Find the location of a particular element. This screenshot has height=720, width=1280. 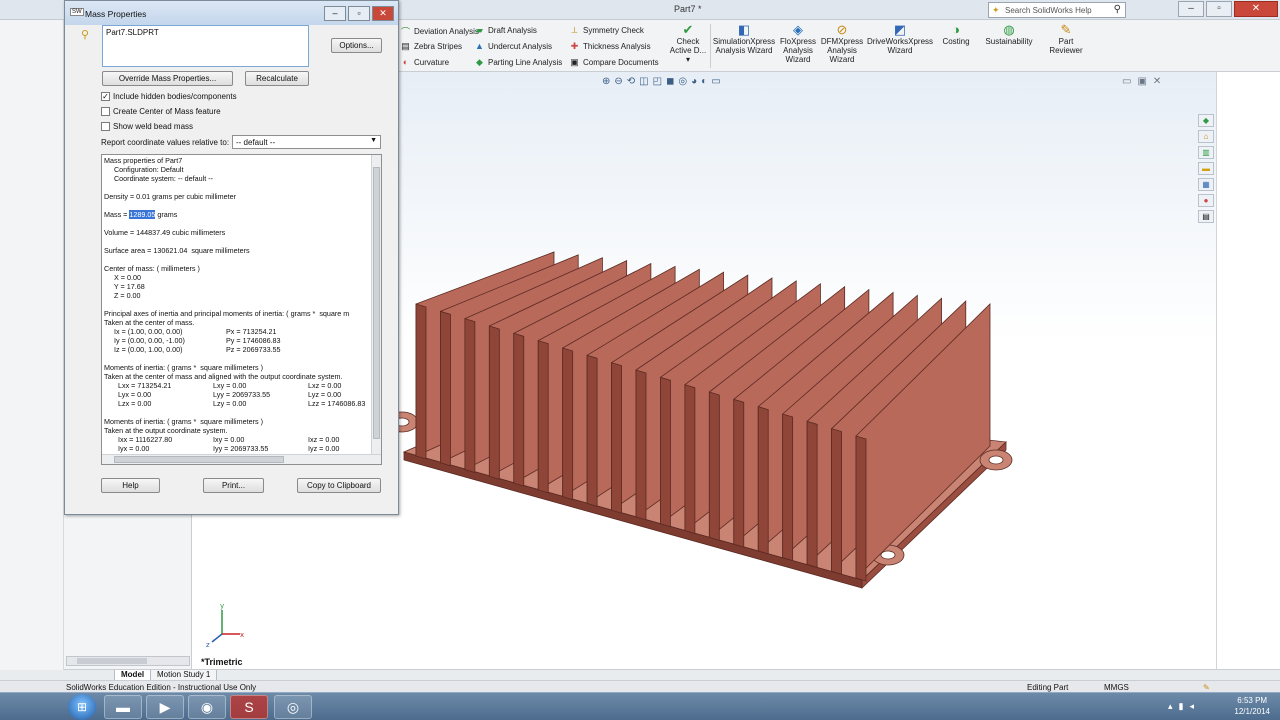

show-hidden-icons-icon: ▴ is located at coordinates (1170, 706).